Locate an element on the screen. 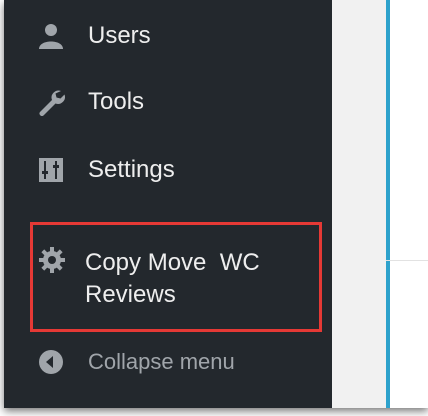 Image resolution: width=428 pixels, height=416 pixels. copy-move-label-line1: Copy Move WC is located at coordinates (172, 262).